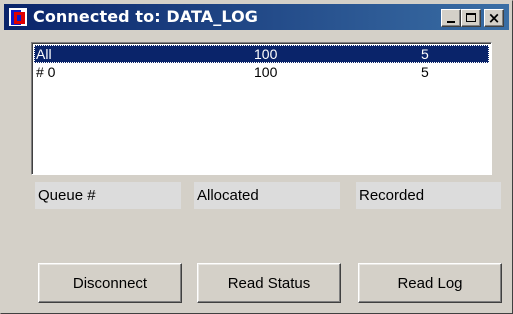 The width and height of the screenshot is (513, 314). I want to click on maximize-button, so click(471, 18).